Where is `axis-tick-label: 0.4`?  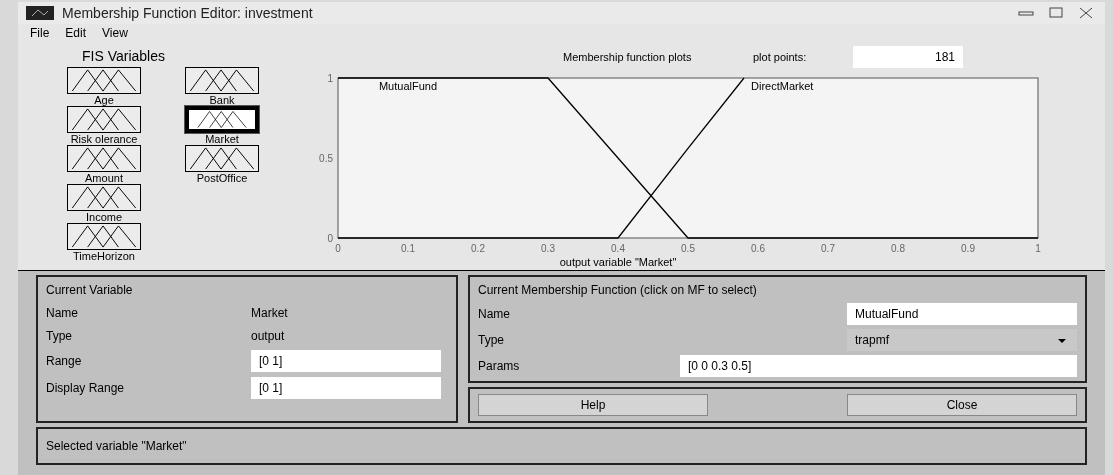 axis-tick-label: 0.4 is located at coordinates (618, 248).